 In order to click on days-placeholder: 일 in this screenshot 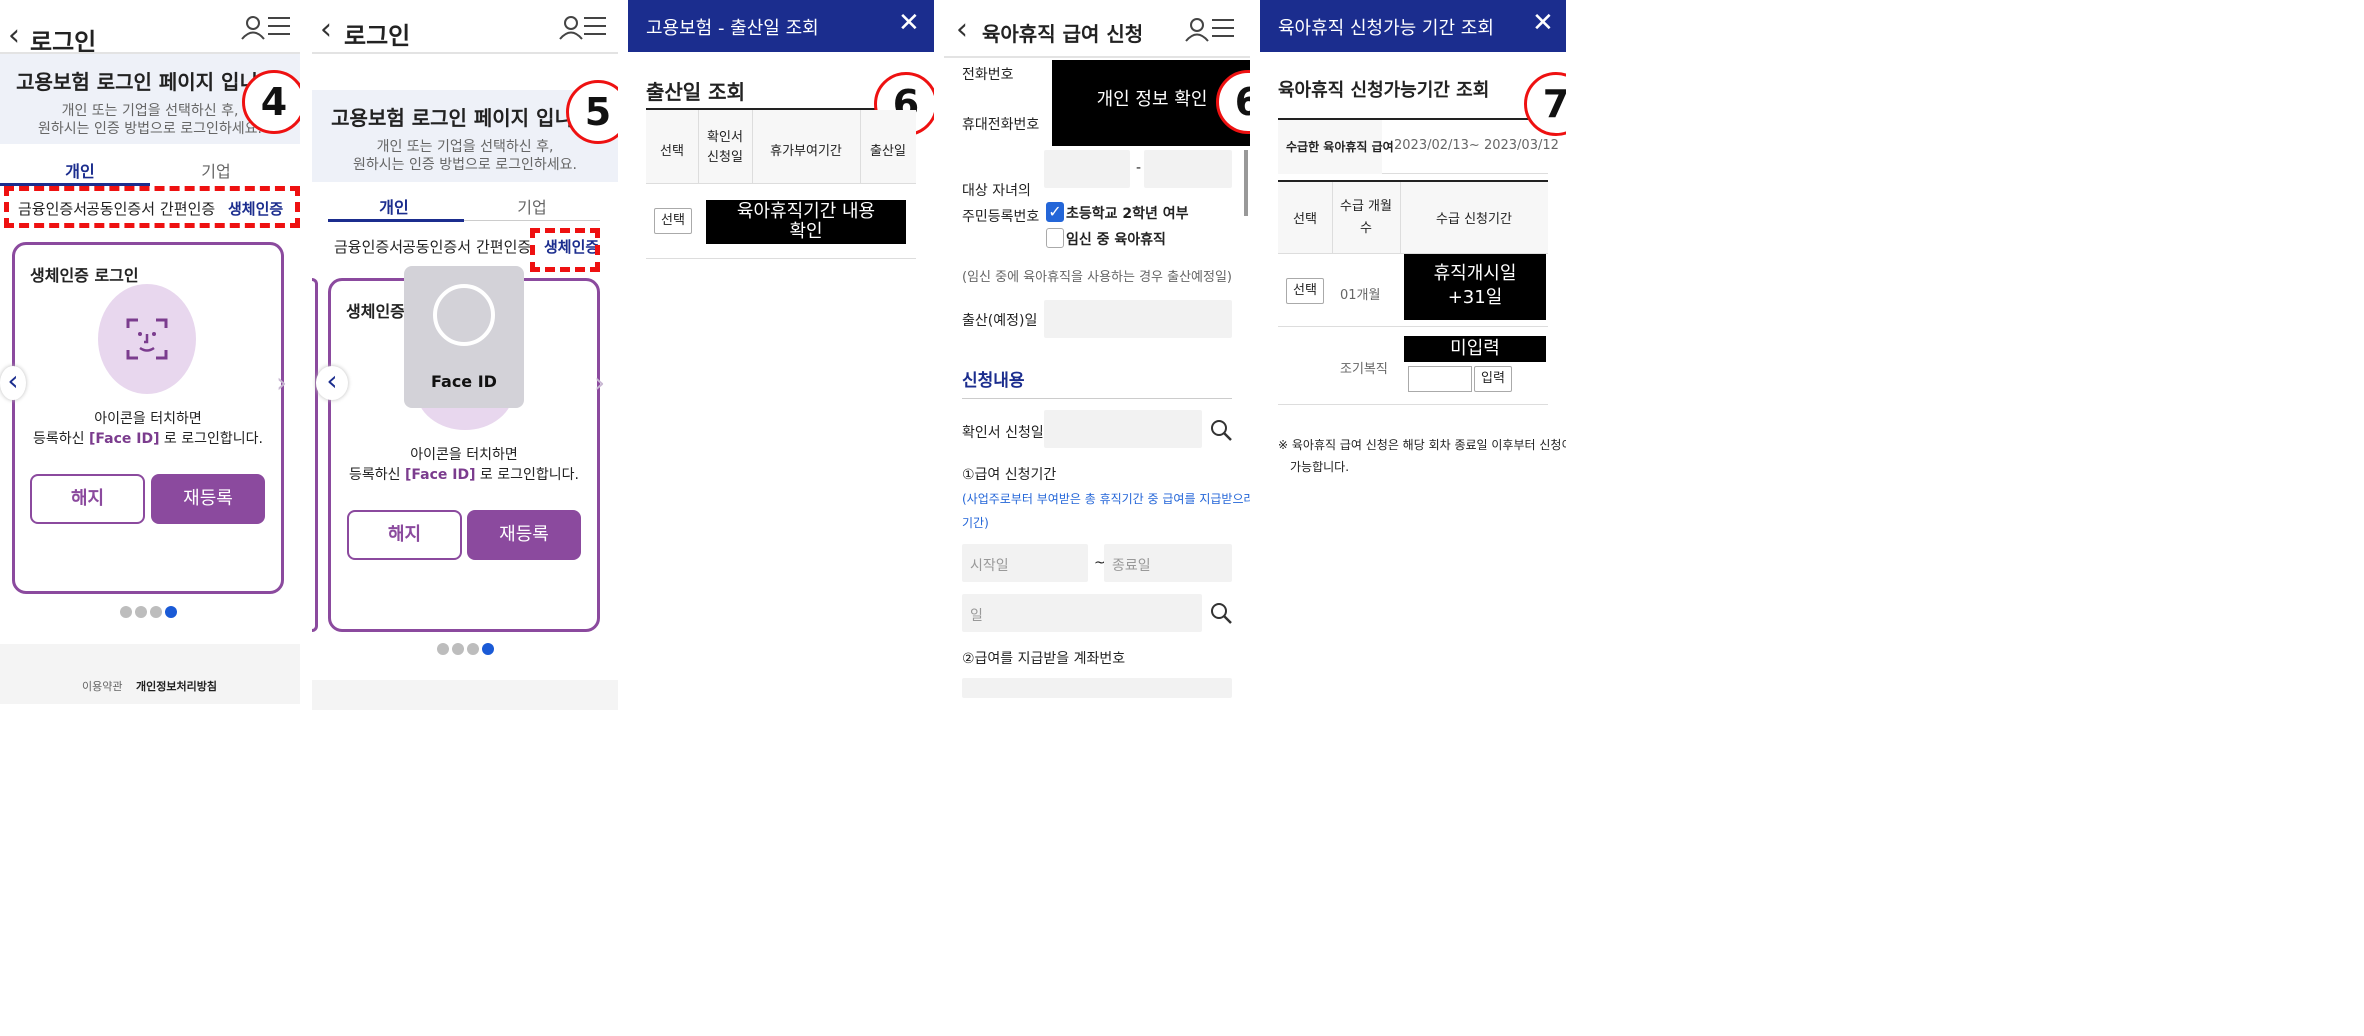, I will do `click(976, 616)`.